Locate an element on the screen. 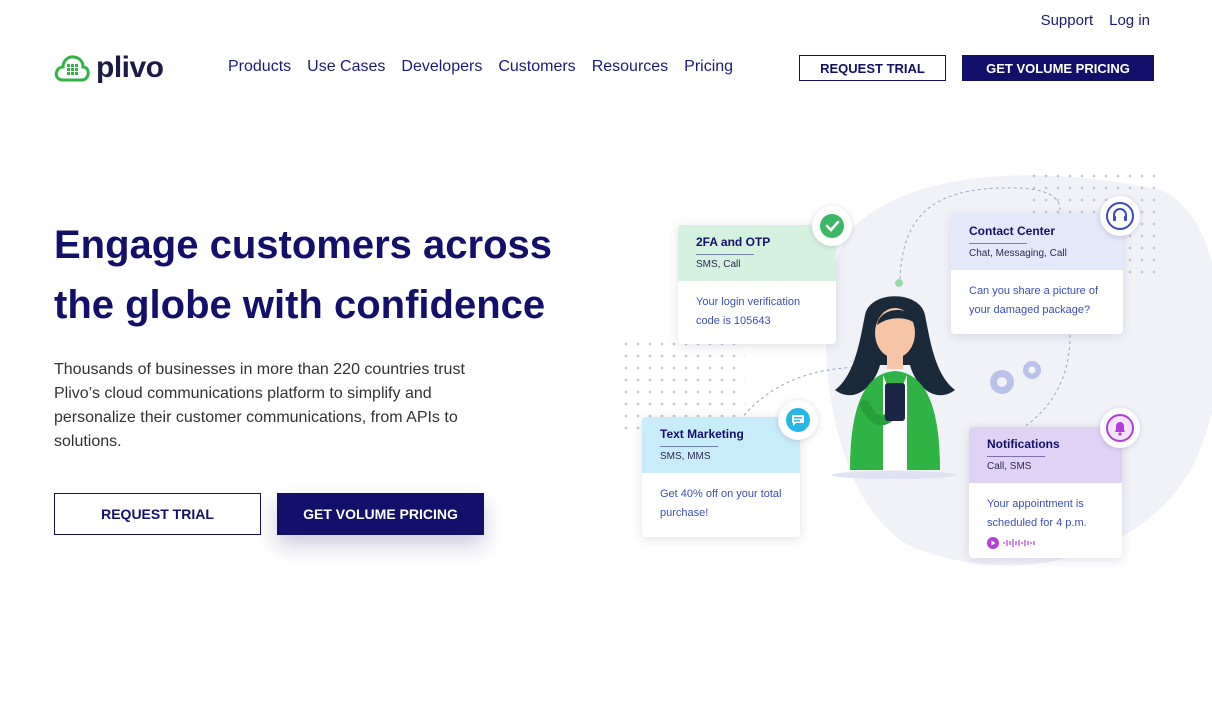  waveform-icon is located at coordinates (1019, 543).